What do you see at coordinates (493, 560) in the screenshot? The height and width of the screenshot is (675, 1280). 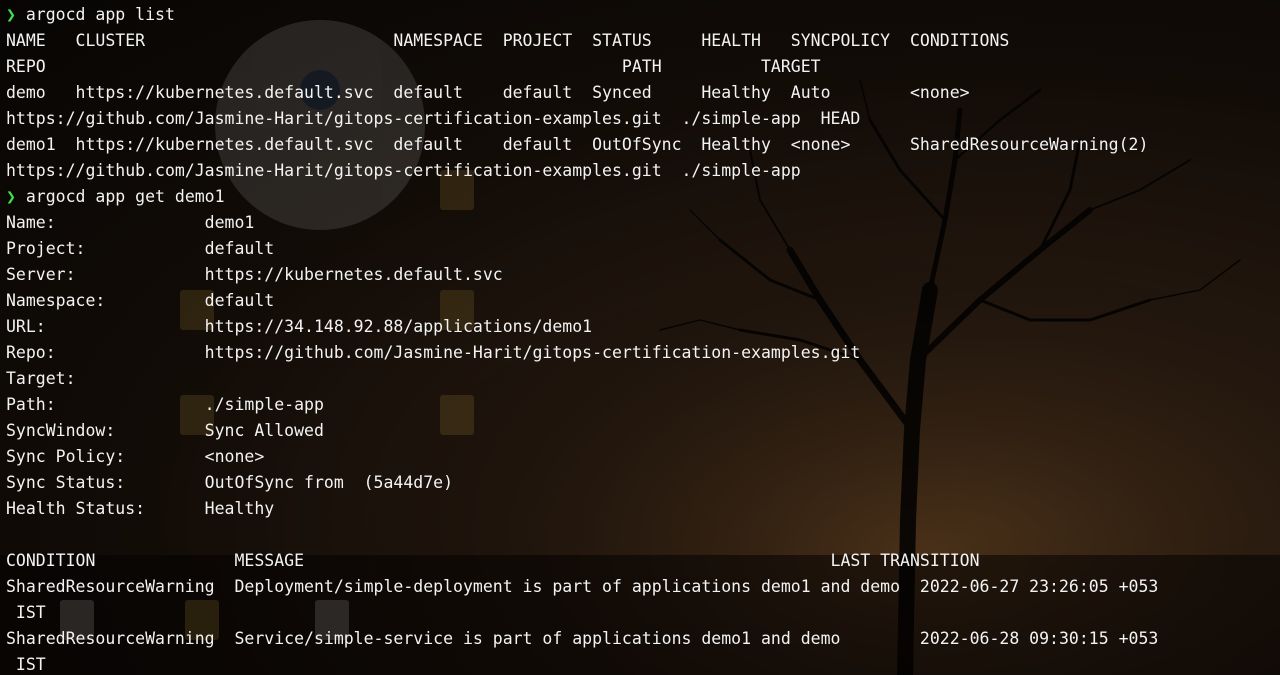 I see `output-line: CONDITION MESSAGE LAST TRANSITION` at bounding box center [493, 560].